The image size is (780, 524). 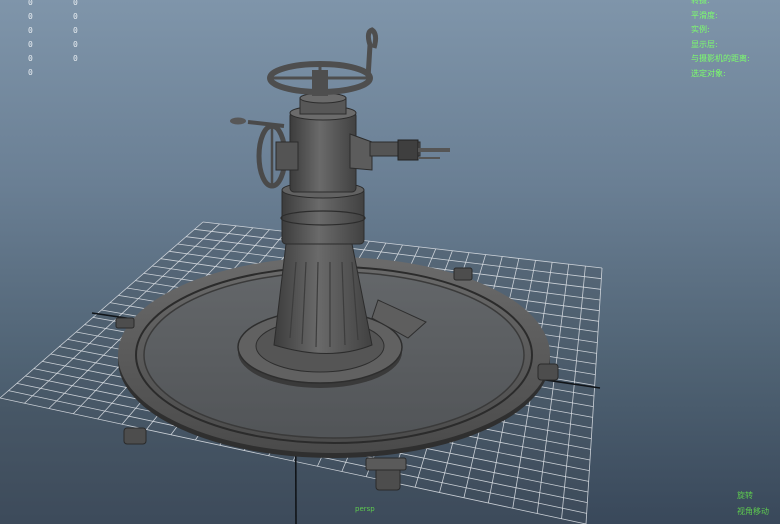 I want to click on hud-label: 与摄影机的距离:, so click(x=720, y=58).